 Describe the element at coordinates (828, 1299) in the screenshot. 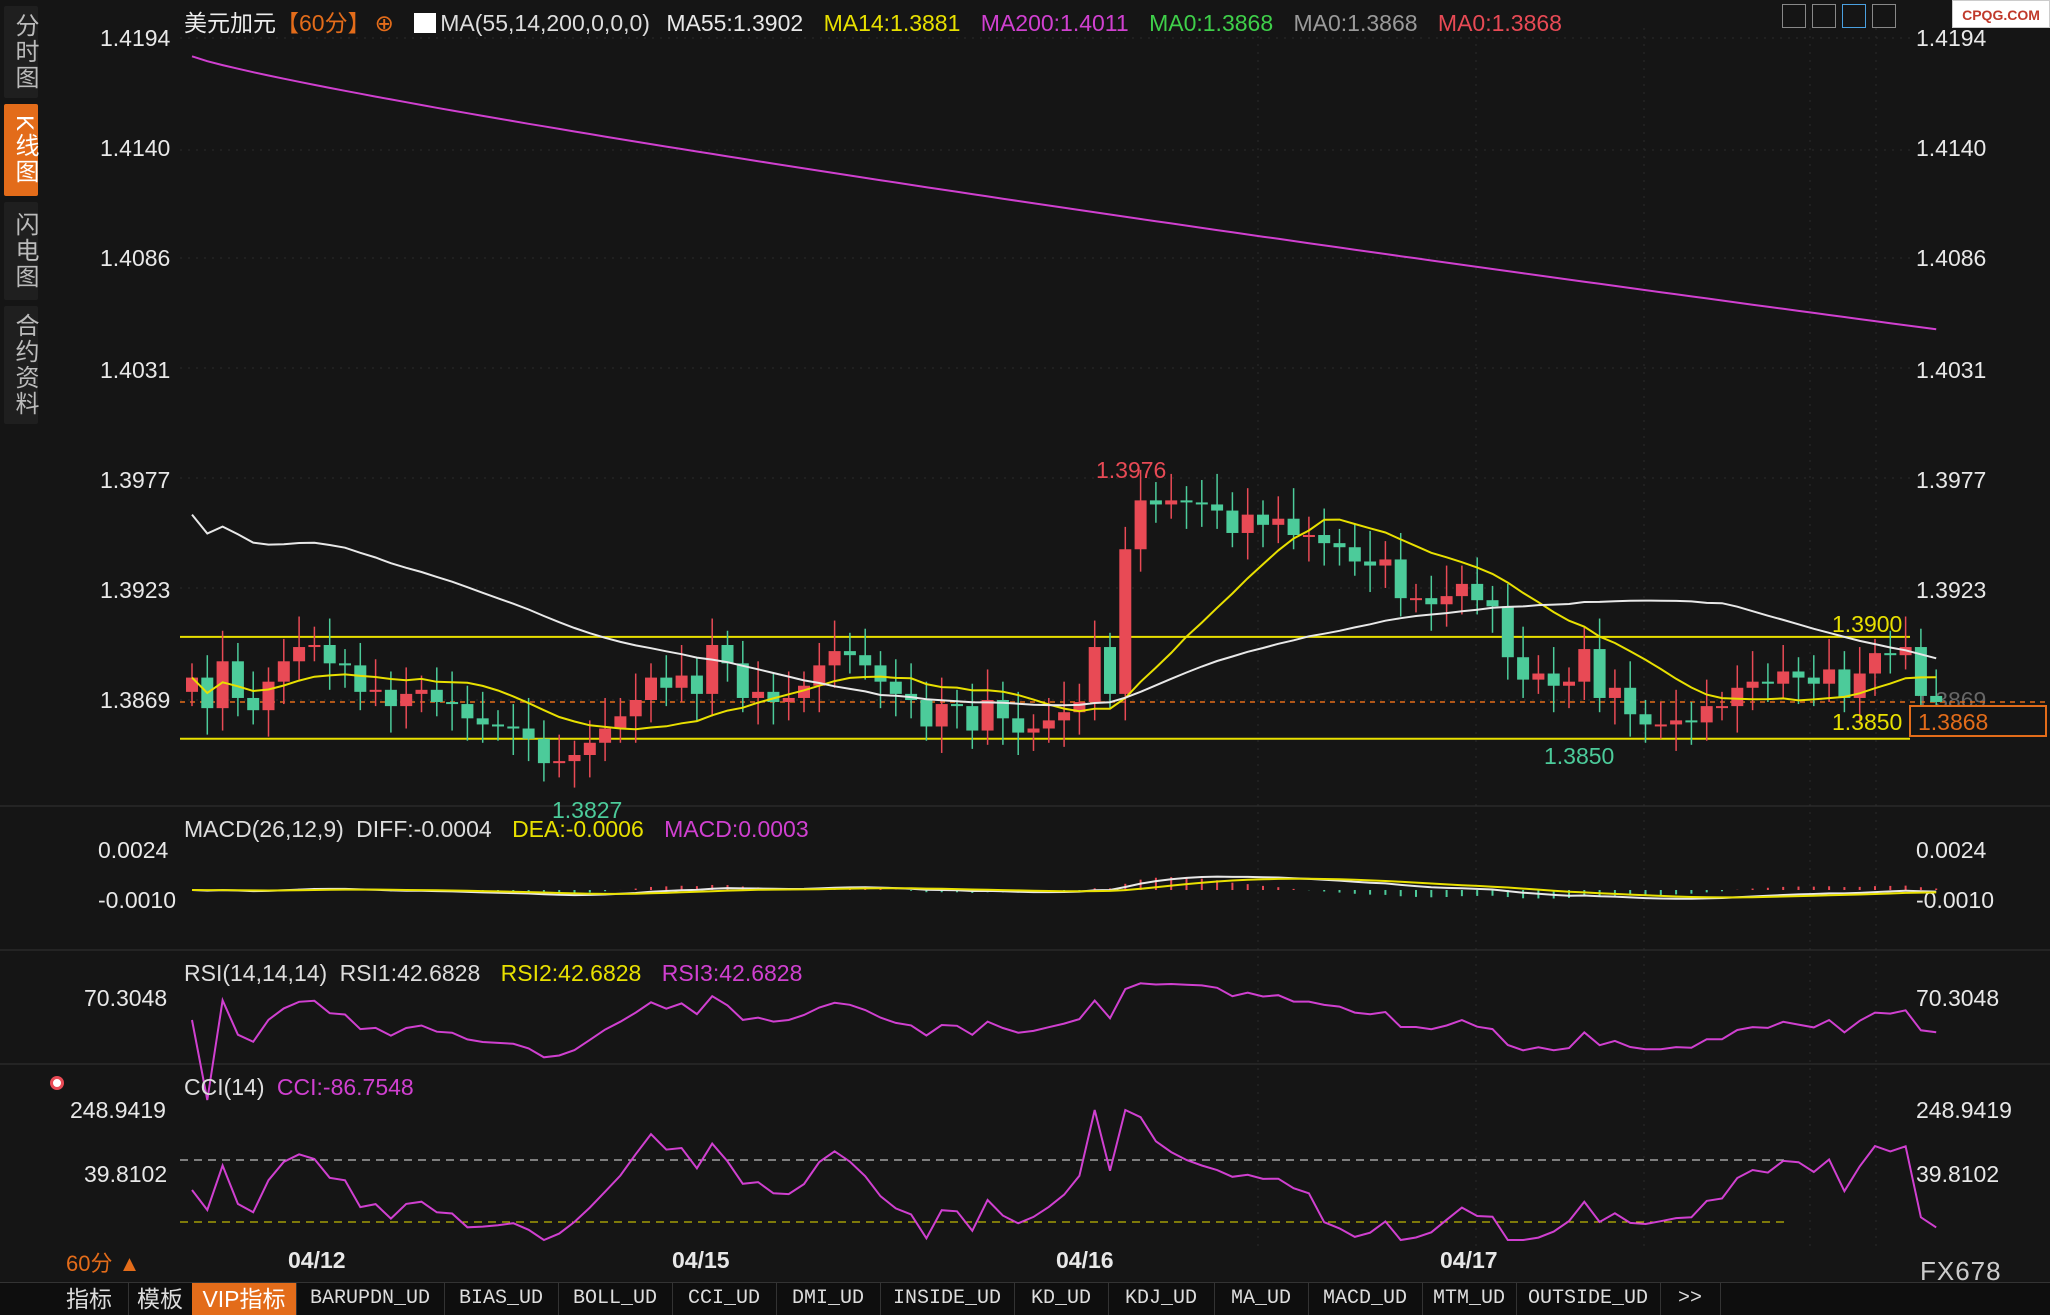

I see `tab-dmi-ud: DMI_UD` at that location.